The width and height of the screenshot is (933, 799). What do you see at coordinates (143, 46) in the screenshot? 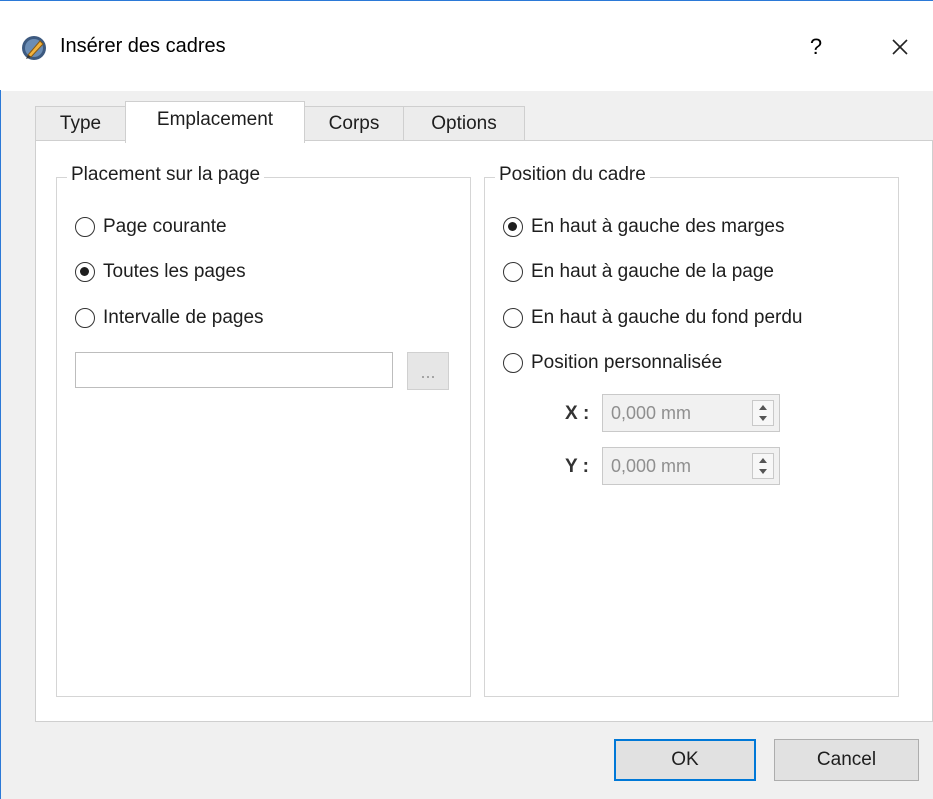
I see `window-title: Insérer des cadres` at bounding box center [143, 46].